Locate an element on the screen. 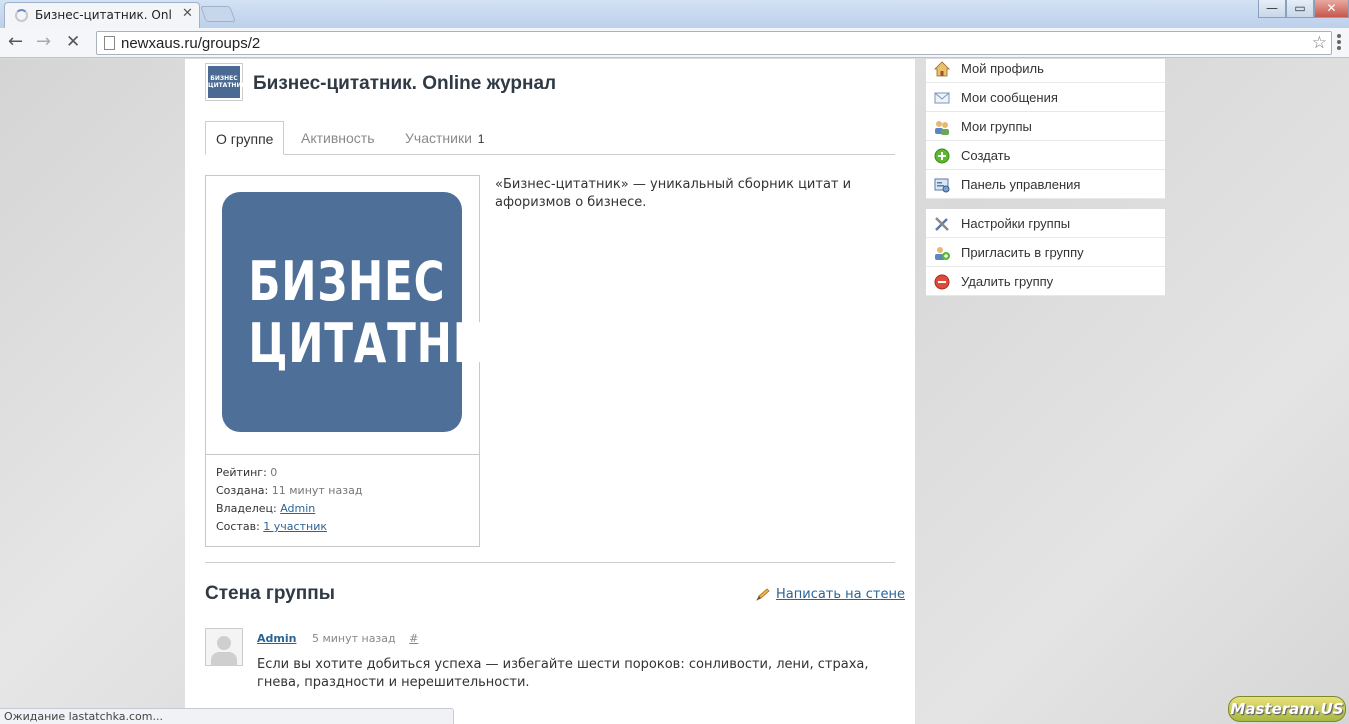  menu-item-profile: Мой профиль is located at coordinates (1045, 71).